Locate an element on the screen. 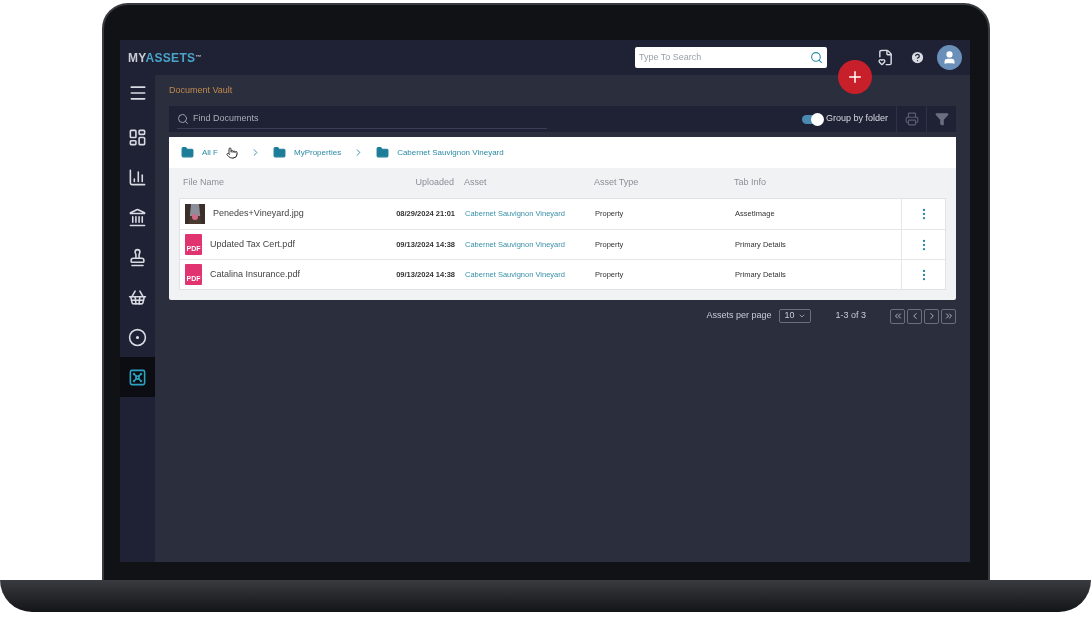  page-title: Document Vault is located at coordinates (201, 90).